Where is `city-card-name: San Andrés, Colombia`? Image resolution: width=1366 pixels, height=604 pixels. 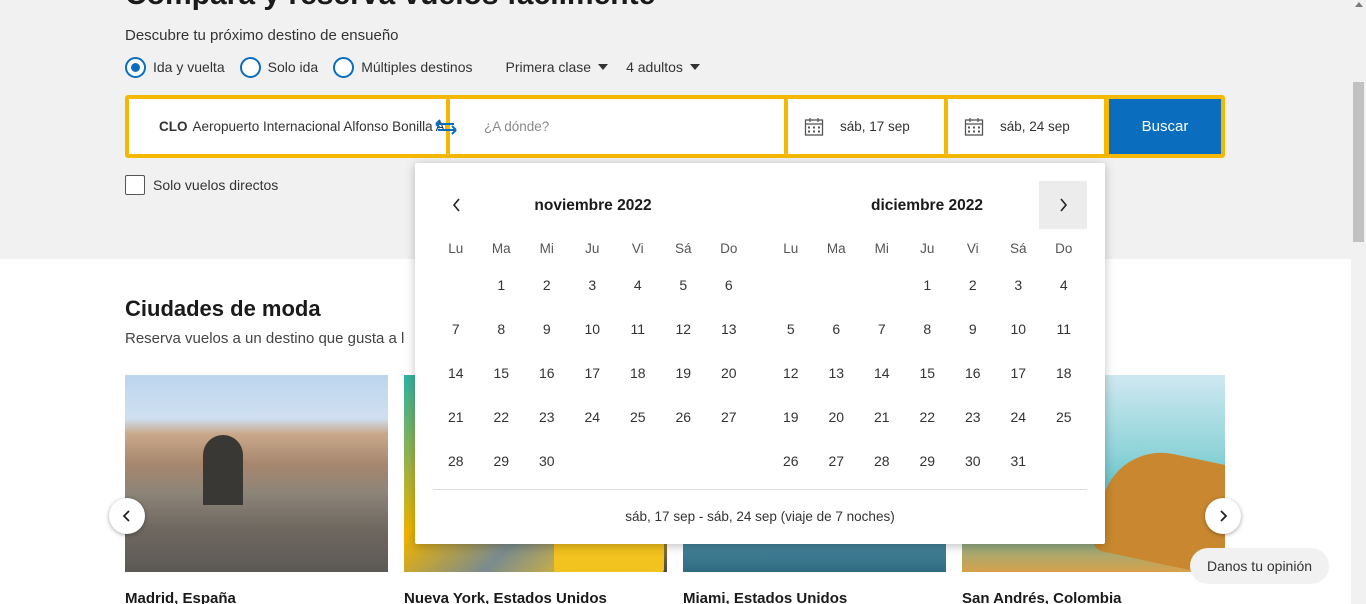
city-card-name: San Andrés, Colombia is located at coordinates (1041, 597).